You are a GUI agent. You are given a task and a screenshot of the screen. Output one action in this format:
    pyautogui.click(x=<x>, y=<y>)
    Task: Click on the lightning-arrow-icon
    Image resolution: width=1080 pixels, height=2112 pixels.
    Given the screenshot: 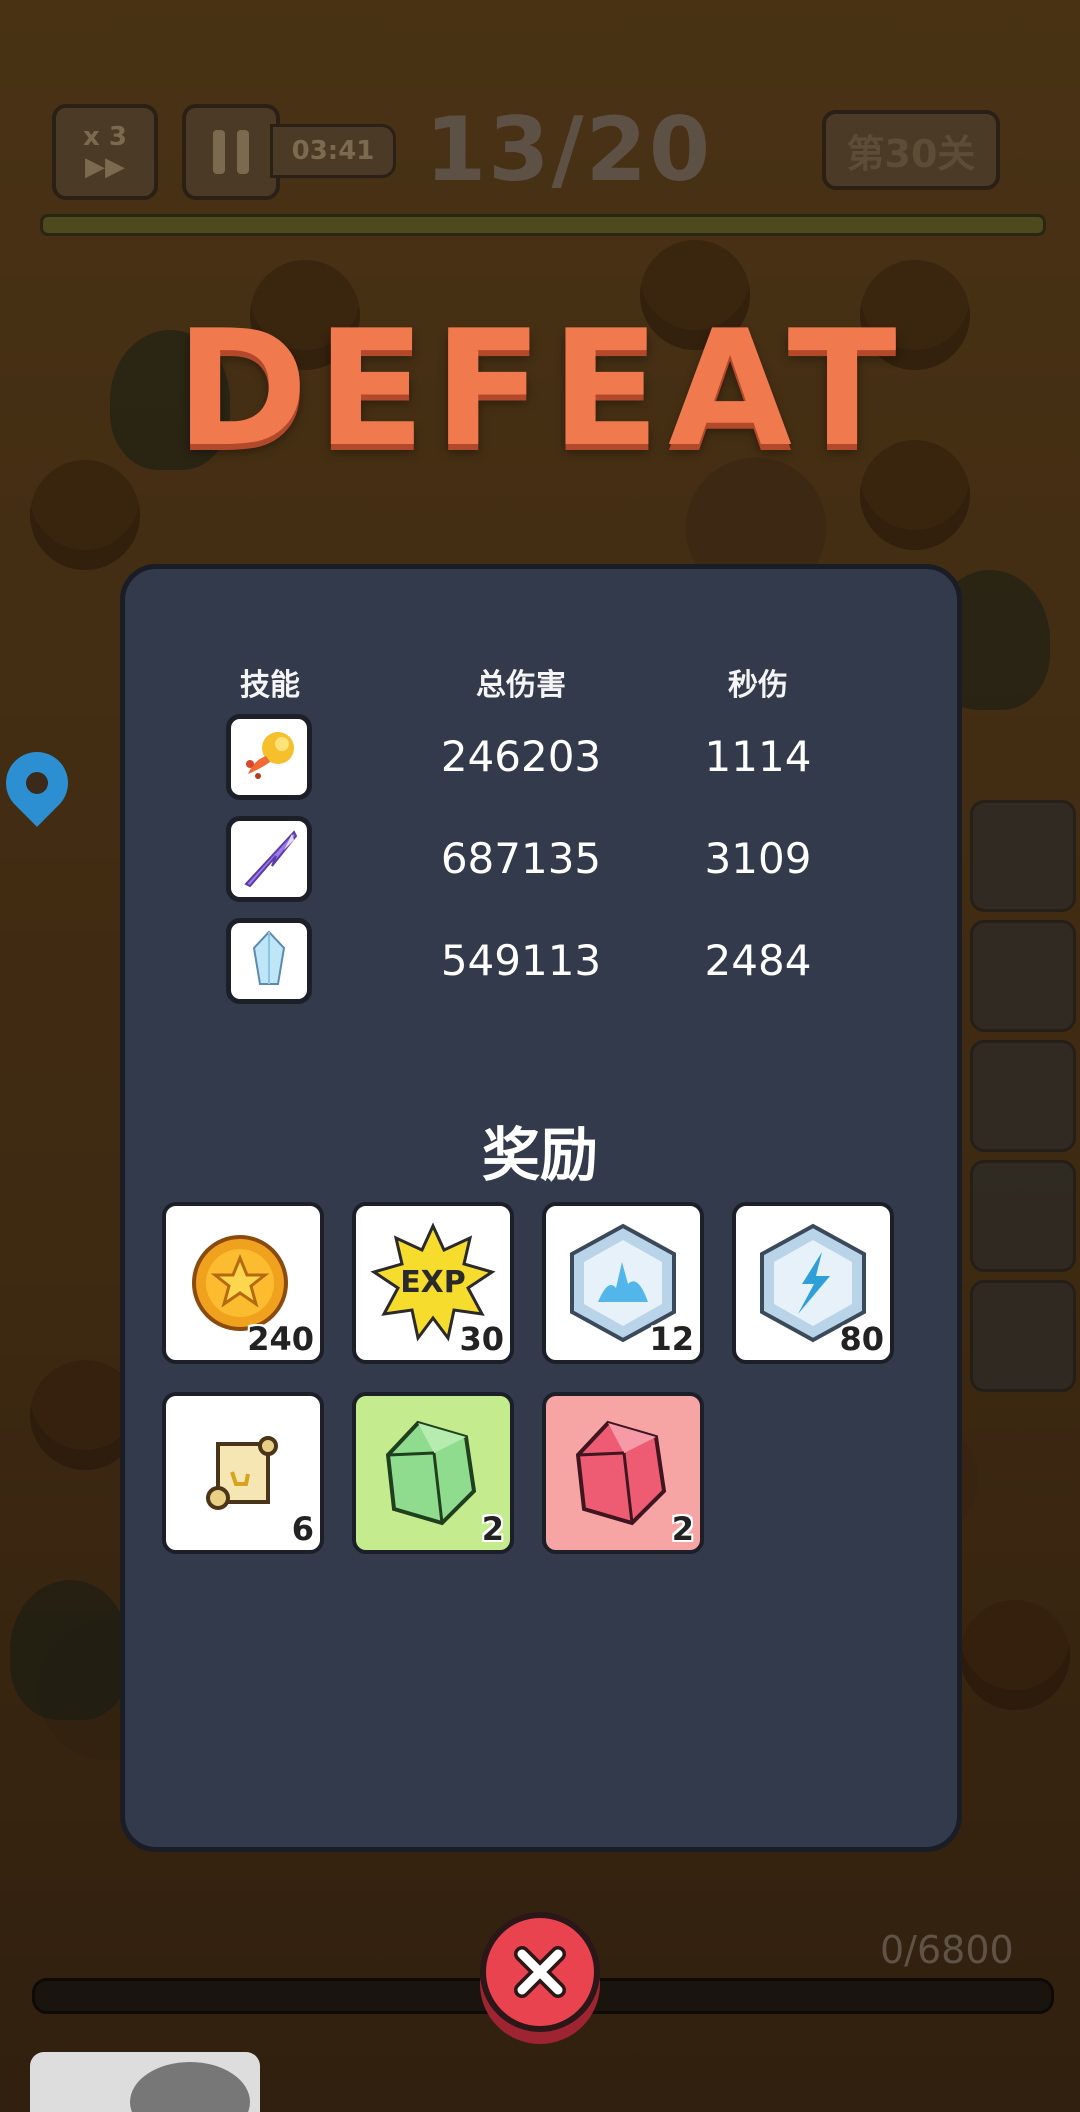 What is the action you would take?
    pyautogui.click(x=269, y=859)
    